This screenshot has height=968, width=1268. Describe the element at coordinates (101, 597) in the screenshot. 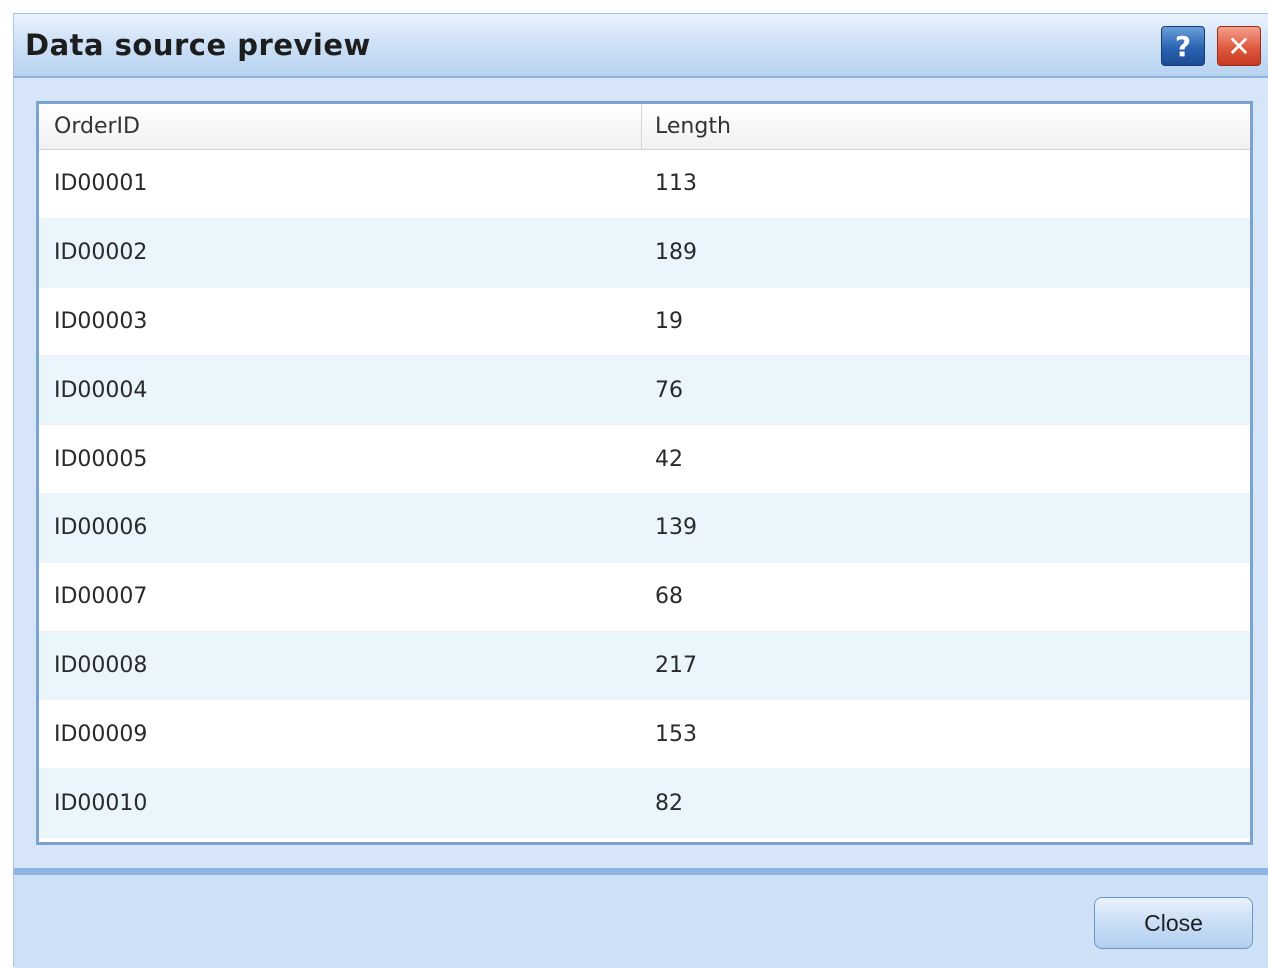

I see `cell-orderid: ID00007` at that location.